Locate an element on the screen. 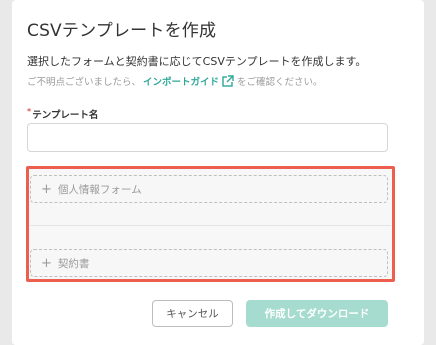 Image resolution: width=436 pixels, height=345 pixels. required-mark: * is located at coordinates (29, 111).